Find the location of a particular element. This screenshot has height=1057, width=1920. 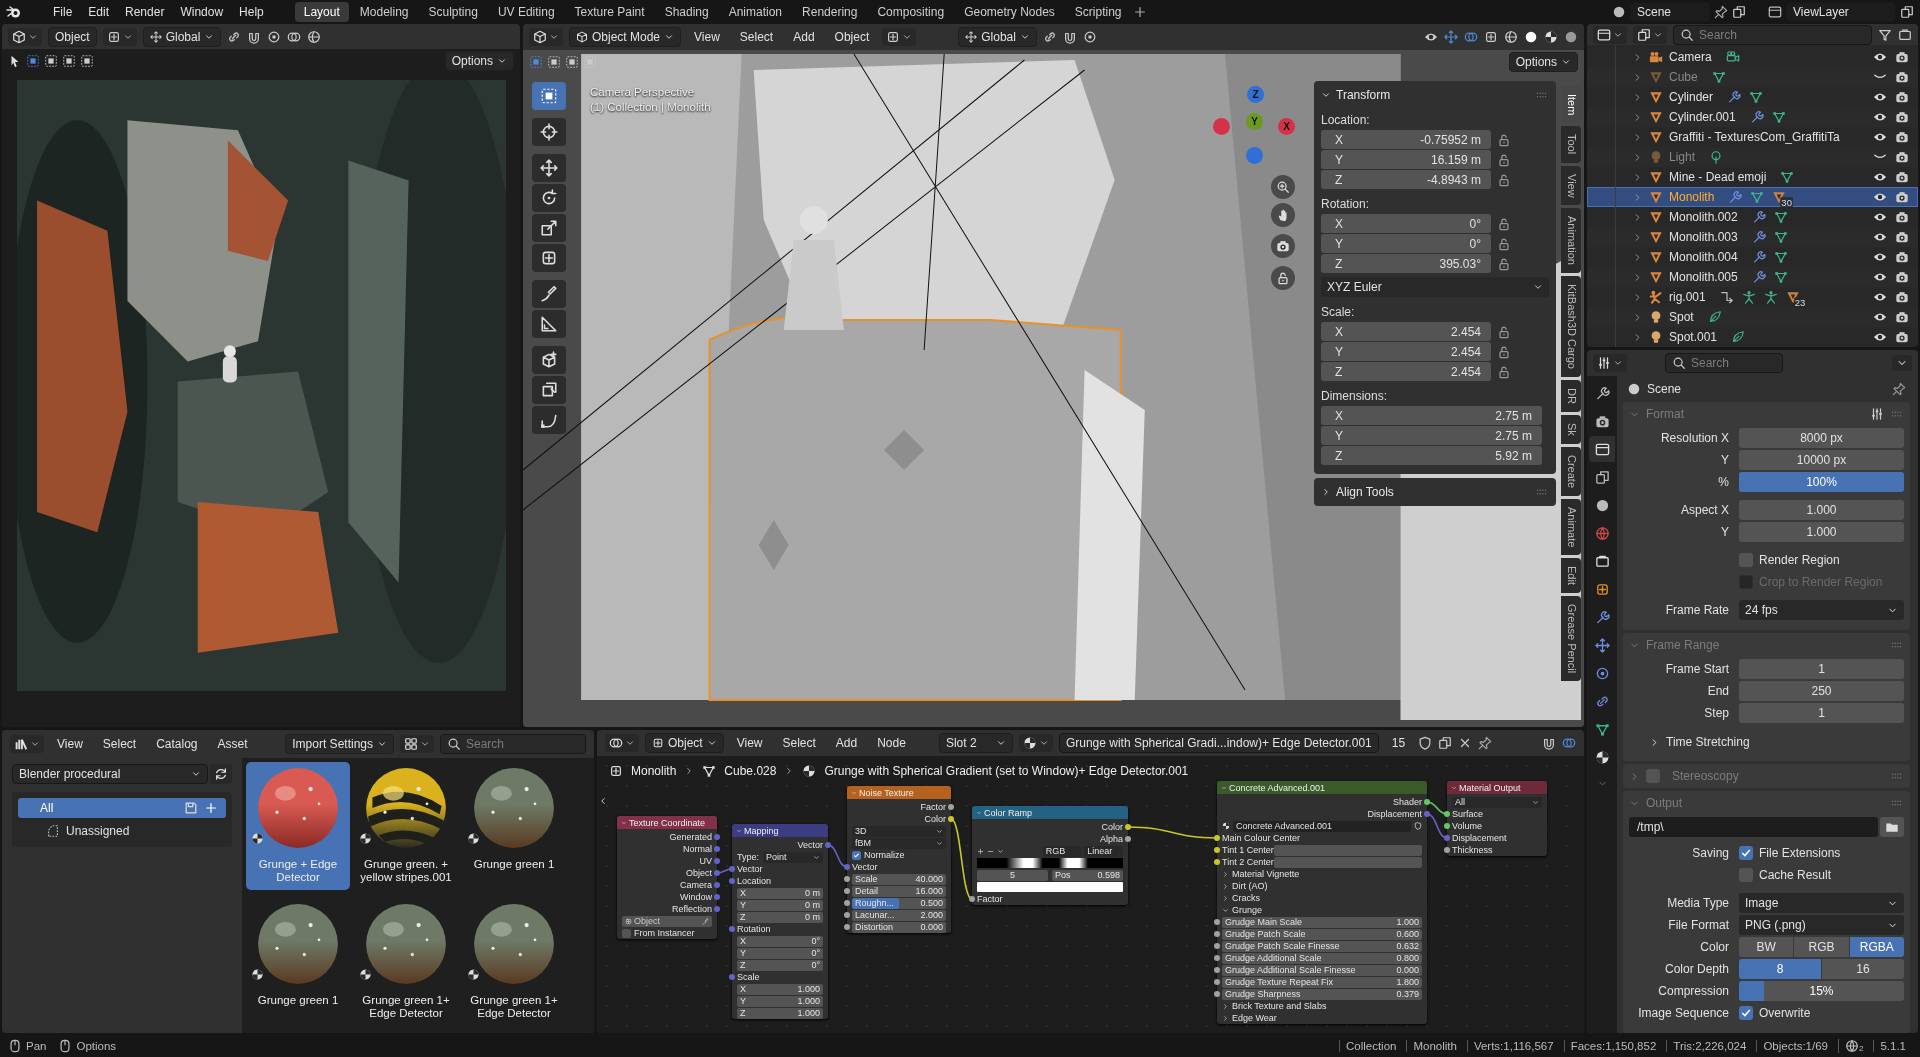

workspace-tab: Rendering is located at coordinates (830, 12).